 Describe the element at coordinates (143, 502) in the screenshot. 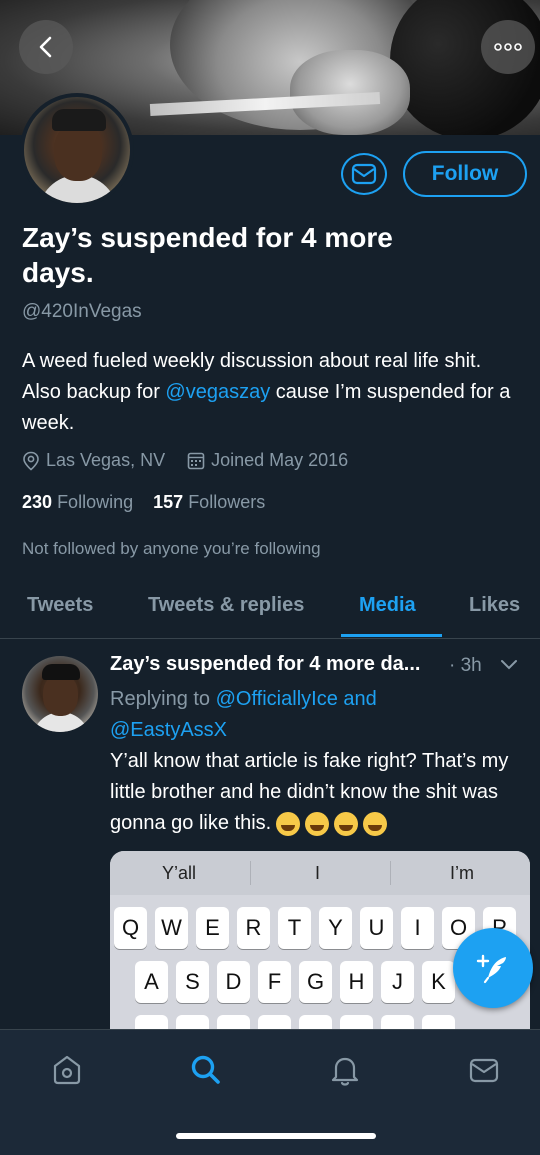

I see `follow-counts: 230 Following 157 Followers` at that location.